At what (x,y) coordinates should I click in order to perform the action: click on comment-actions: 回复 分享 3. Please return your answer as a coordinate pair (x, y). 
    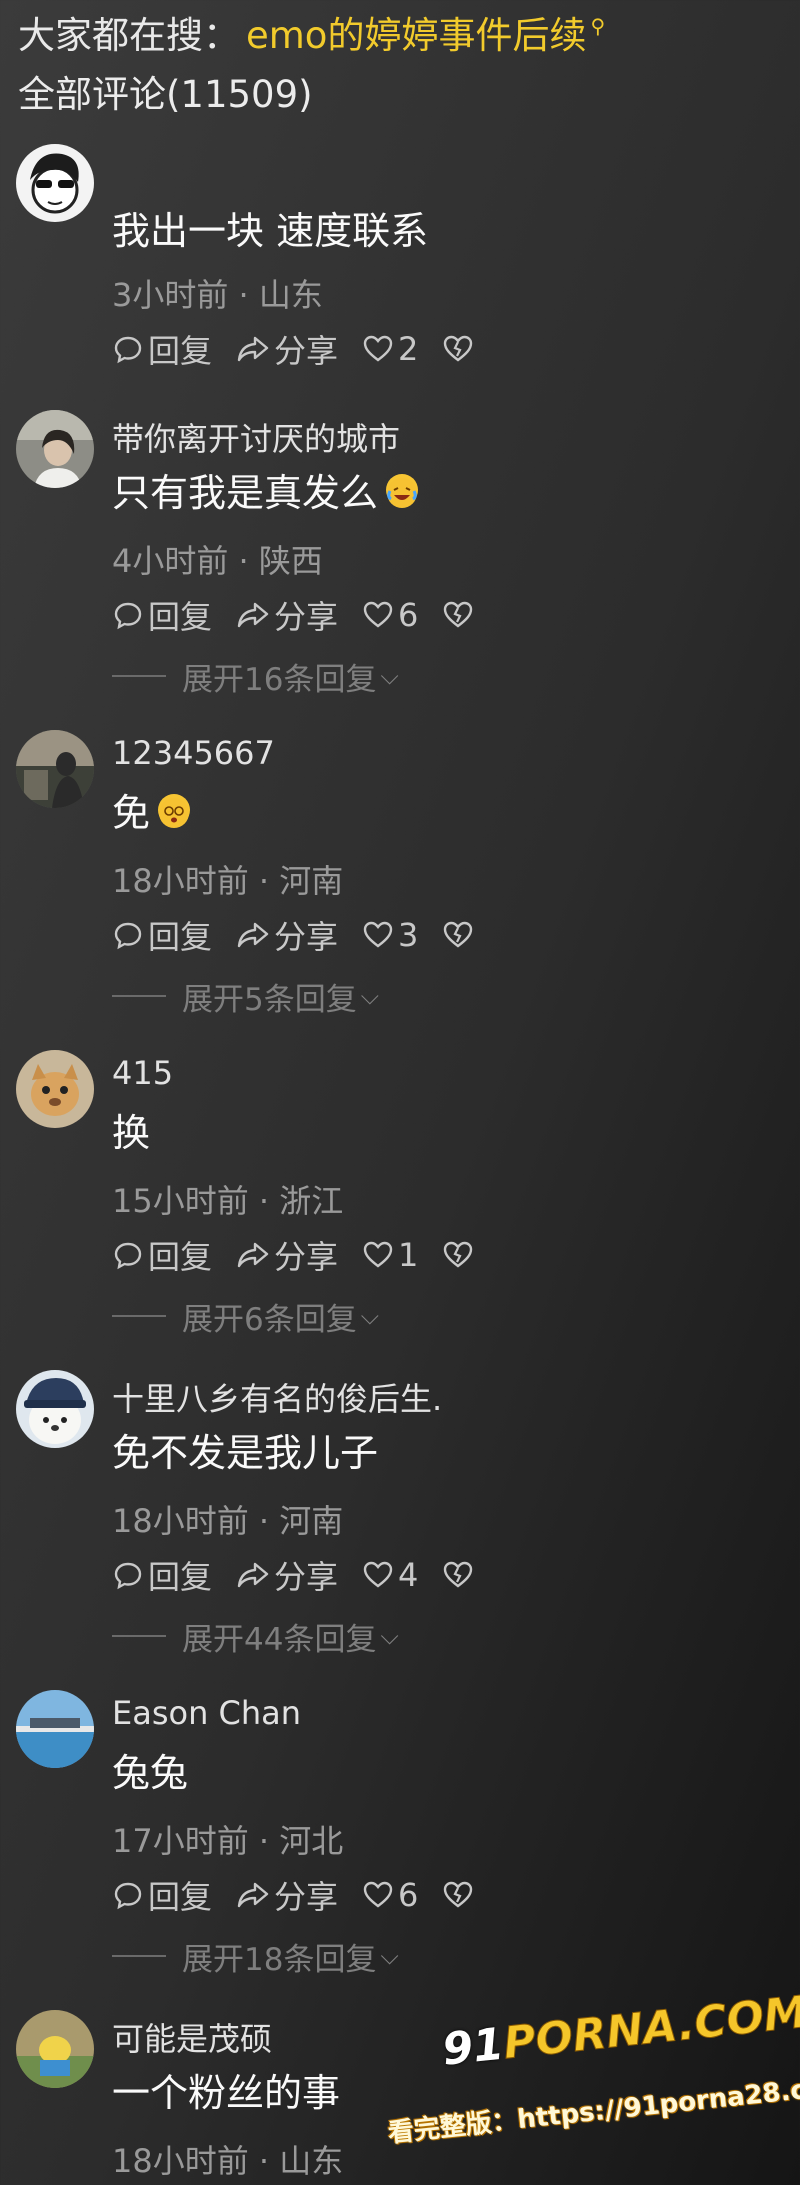
    Looking at the image, I should click on (307, 935).